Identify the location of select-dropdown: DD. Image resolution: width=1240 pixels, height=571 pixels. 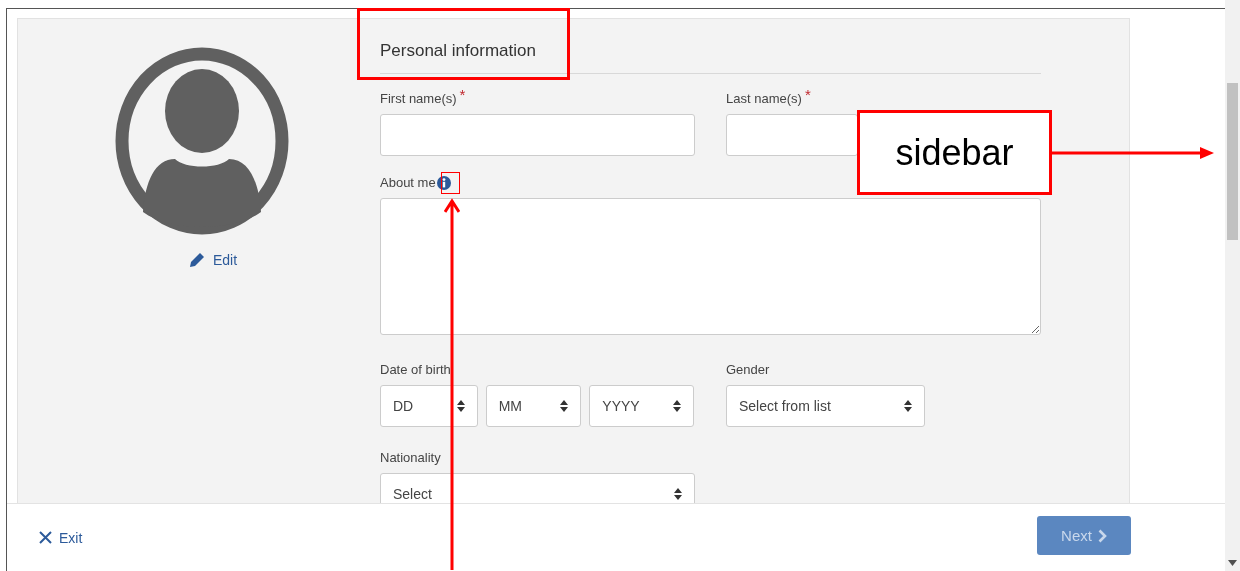
(429, 406).